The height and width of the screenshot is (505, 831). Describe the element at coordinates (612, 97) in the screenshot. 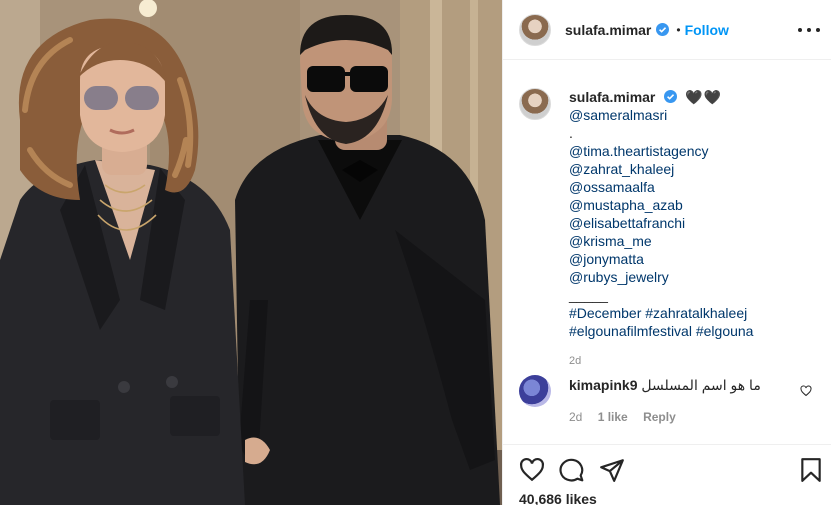

I see `caption-username: sulafa.mimar` at that location.